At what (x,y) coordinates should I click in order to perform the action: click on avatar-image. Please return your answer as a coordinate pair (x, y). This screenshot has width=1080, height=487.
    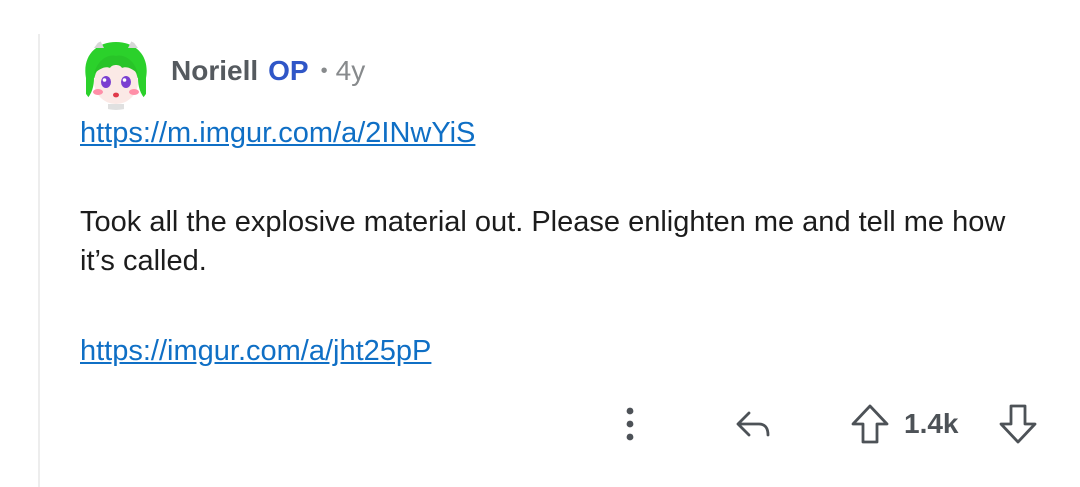
    Looking at the image, I should click on (116, 74).